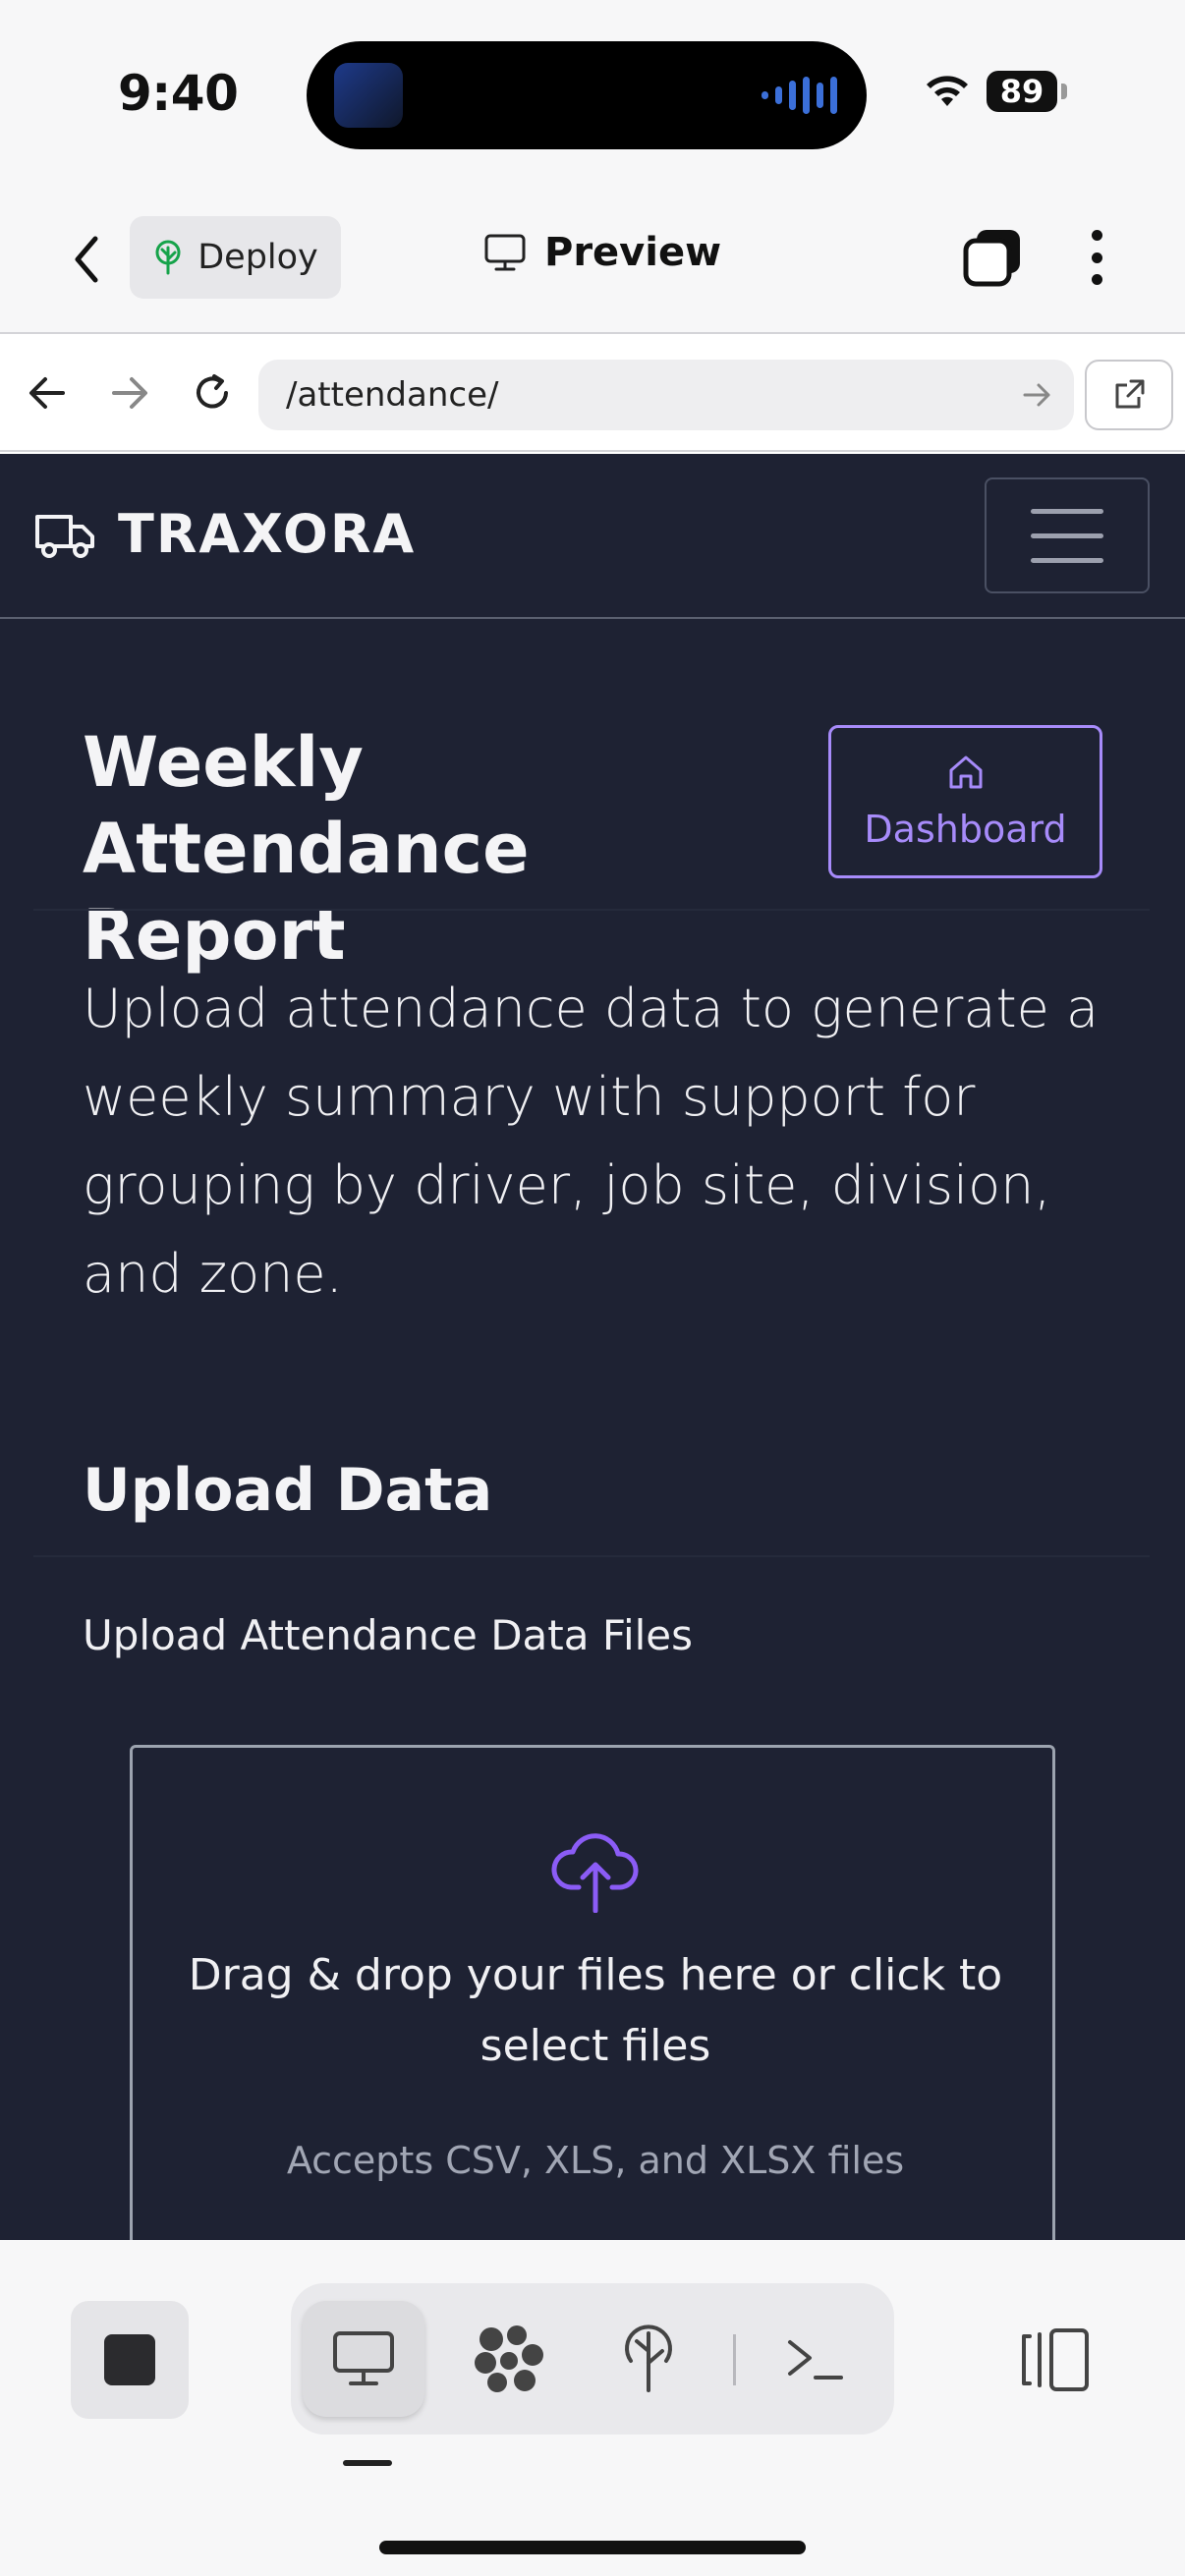 The image size is (1185, 2576). I want to click on deploy-tree-icon, so click(649, 2358).